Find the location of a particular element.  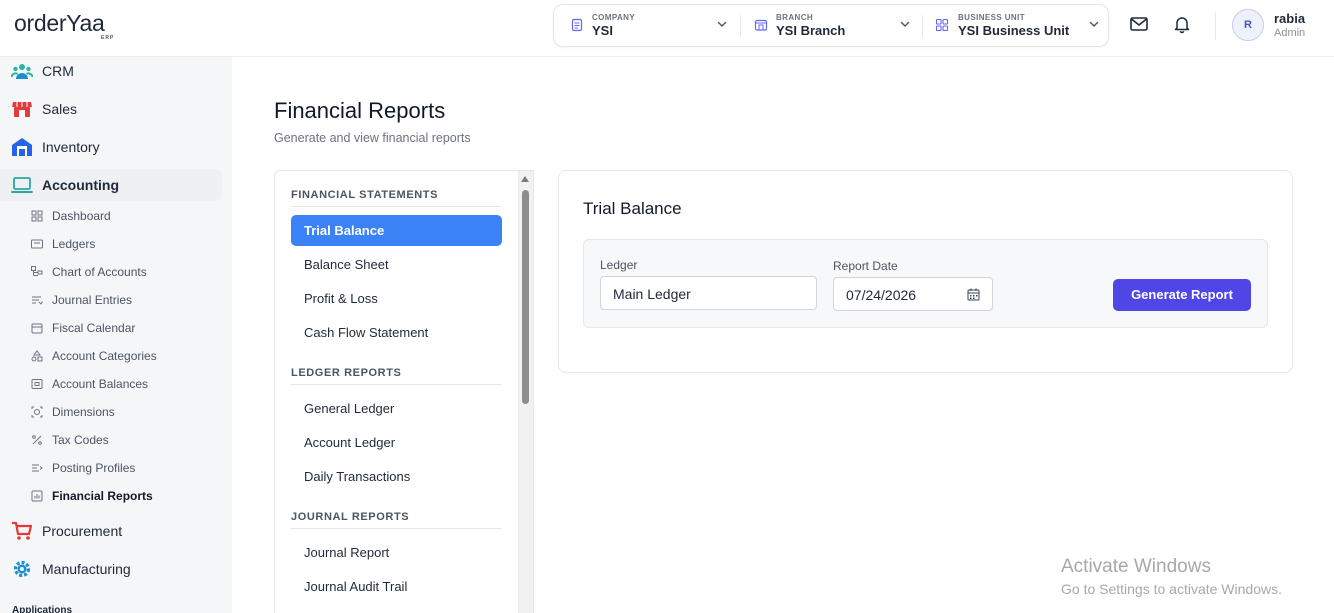

report-item-account-ledger: Account Ledger is located at coordinates (396, 442).